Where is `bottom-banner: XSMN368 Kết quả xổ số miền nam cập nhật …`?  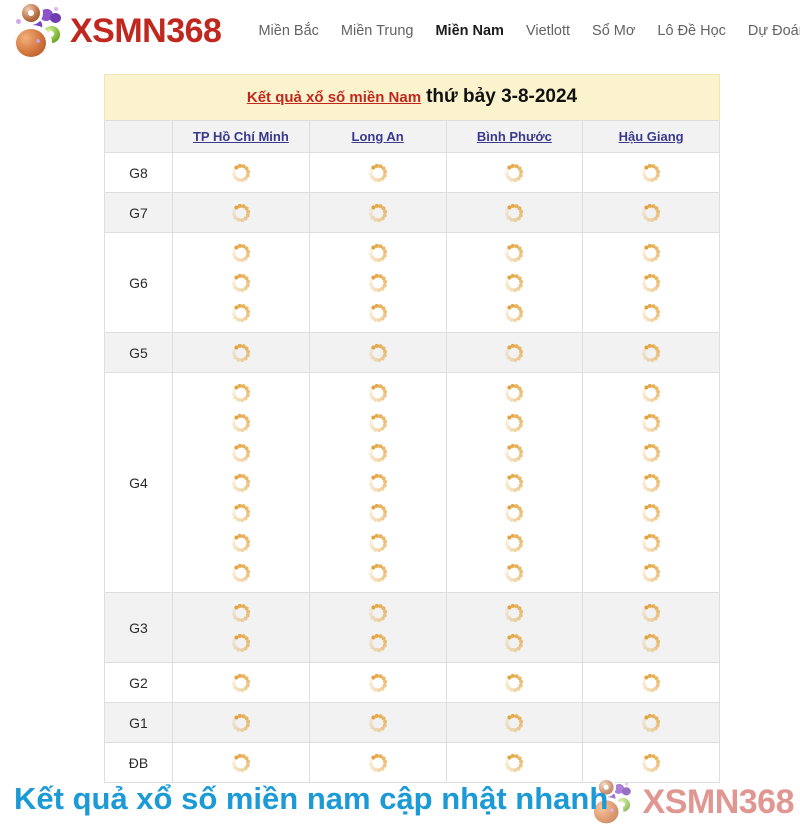 bottom-banner: XSMN368 Kết quả xổ số miền nam cập nhật … is located at coordinates (400, 799).